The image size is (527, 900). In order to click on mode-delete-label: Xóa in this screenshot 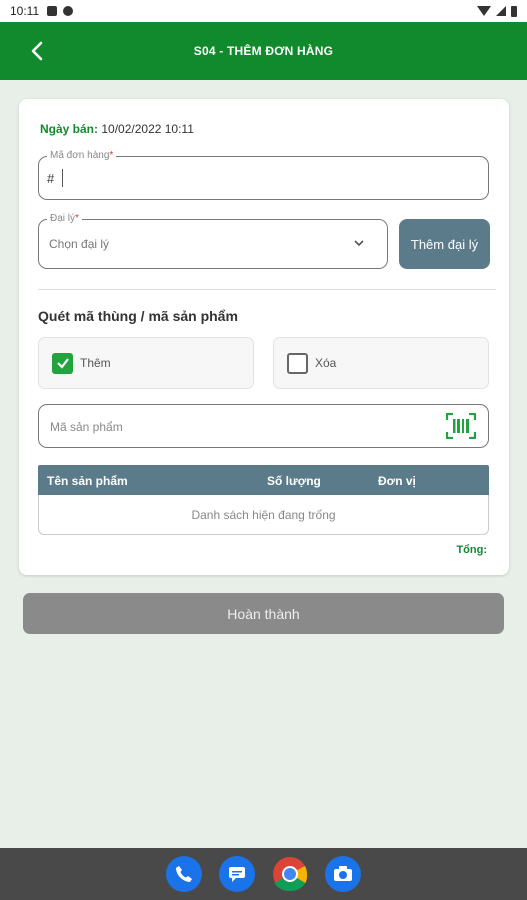, I will do `click(326, 363)`.